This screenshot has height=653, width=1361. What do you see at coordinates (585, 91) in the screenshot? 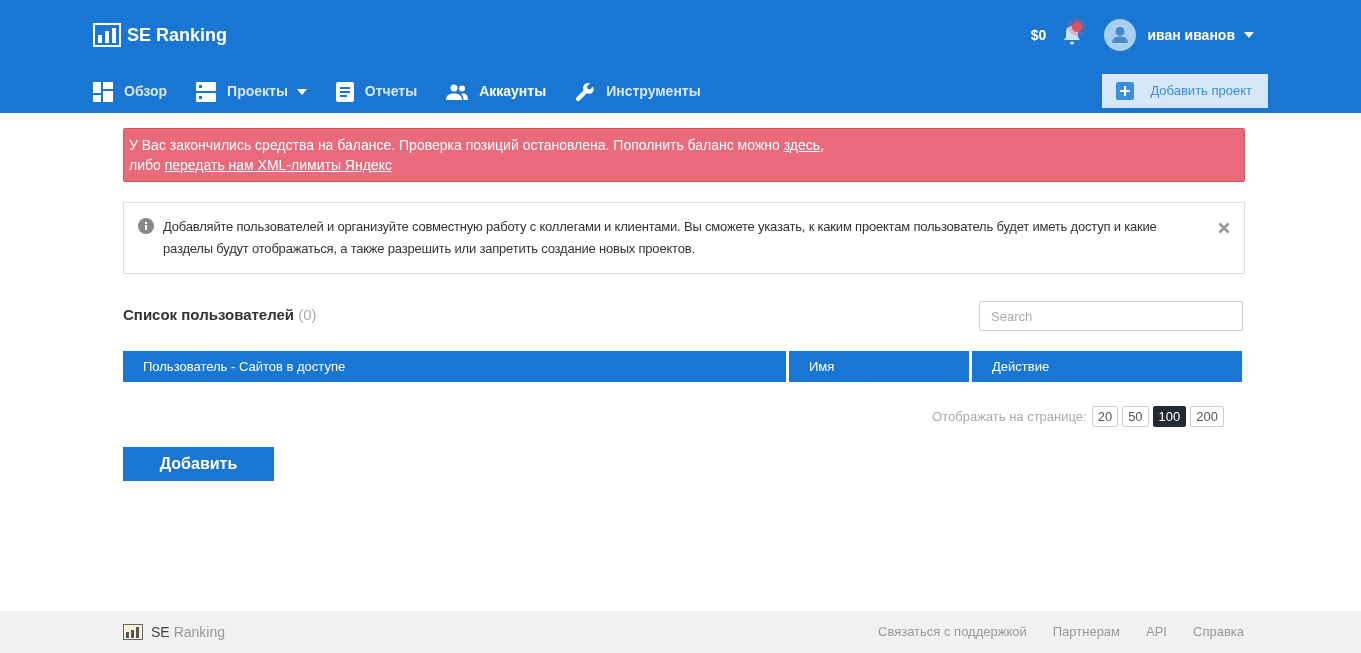
I see `wrench-icon` at bounding box center [585, 91].